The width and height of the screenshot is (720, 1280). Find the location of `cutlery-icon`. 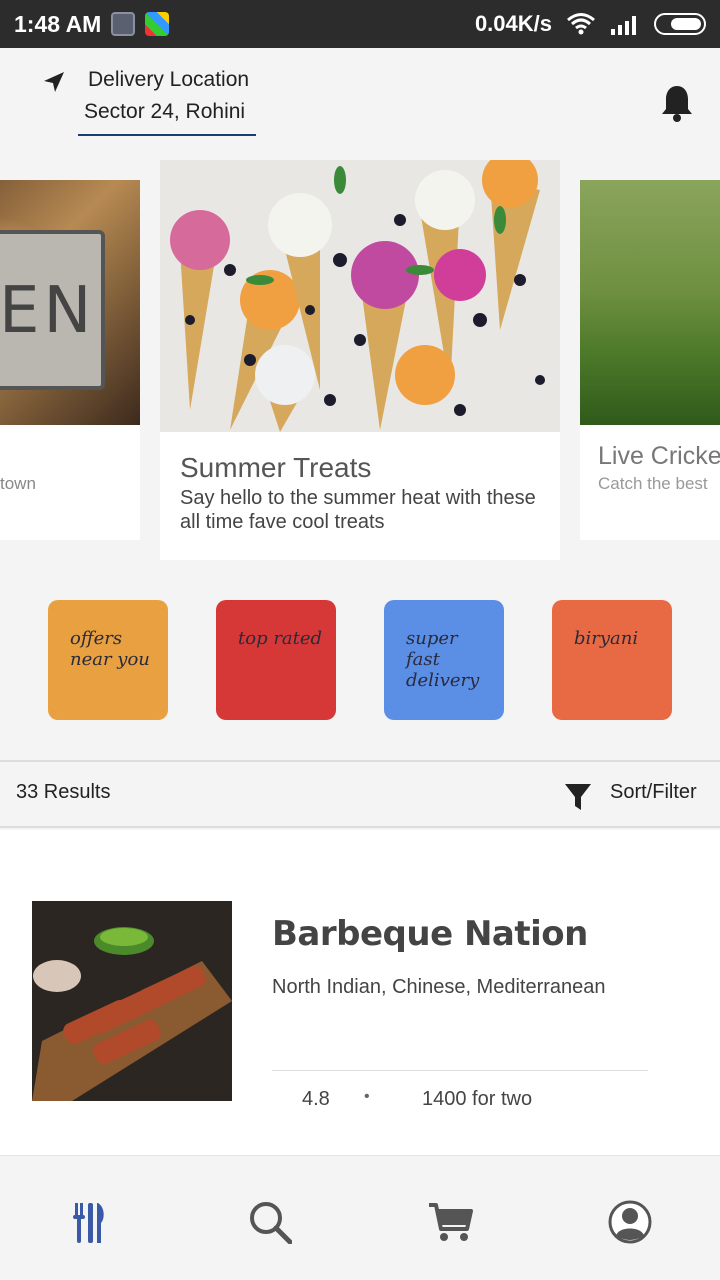

cutlery-icon is located at coordinates (88, 1223).